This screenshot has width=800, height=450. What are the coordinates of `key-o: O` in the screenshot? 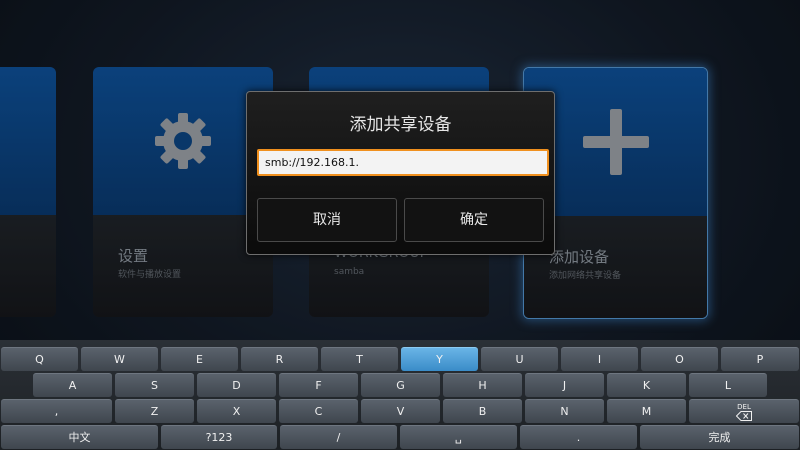 It's located at (679, 359).